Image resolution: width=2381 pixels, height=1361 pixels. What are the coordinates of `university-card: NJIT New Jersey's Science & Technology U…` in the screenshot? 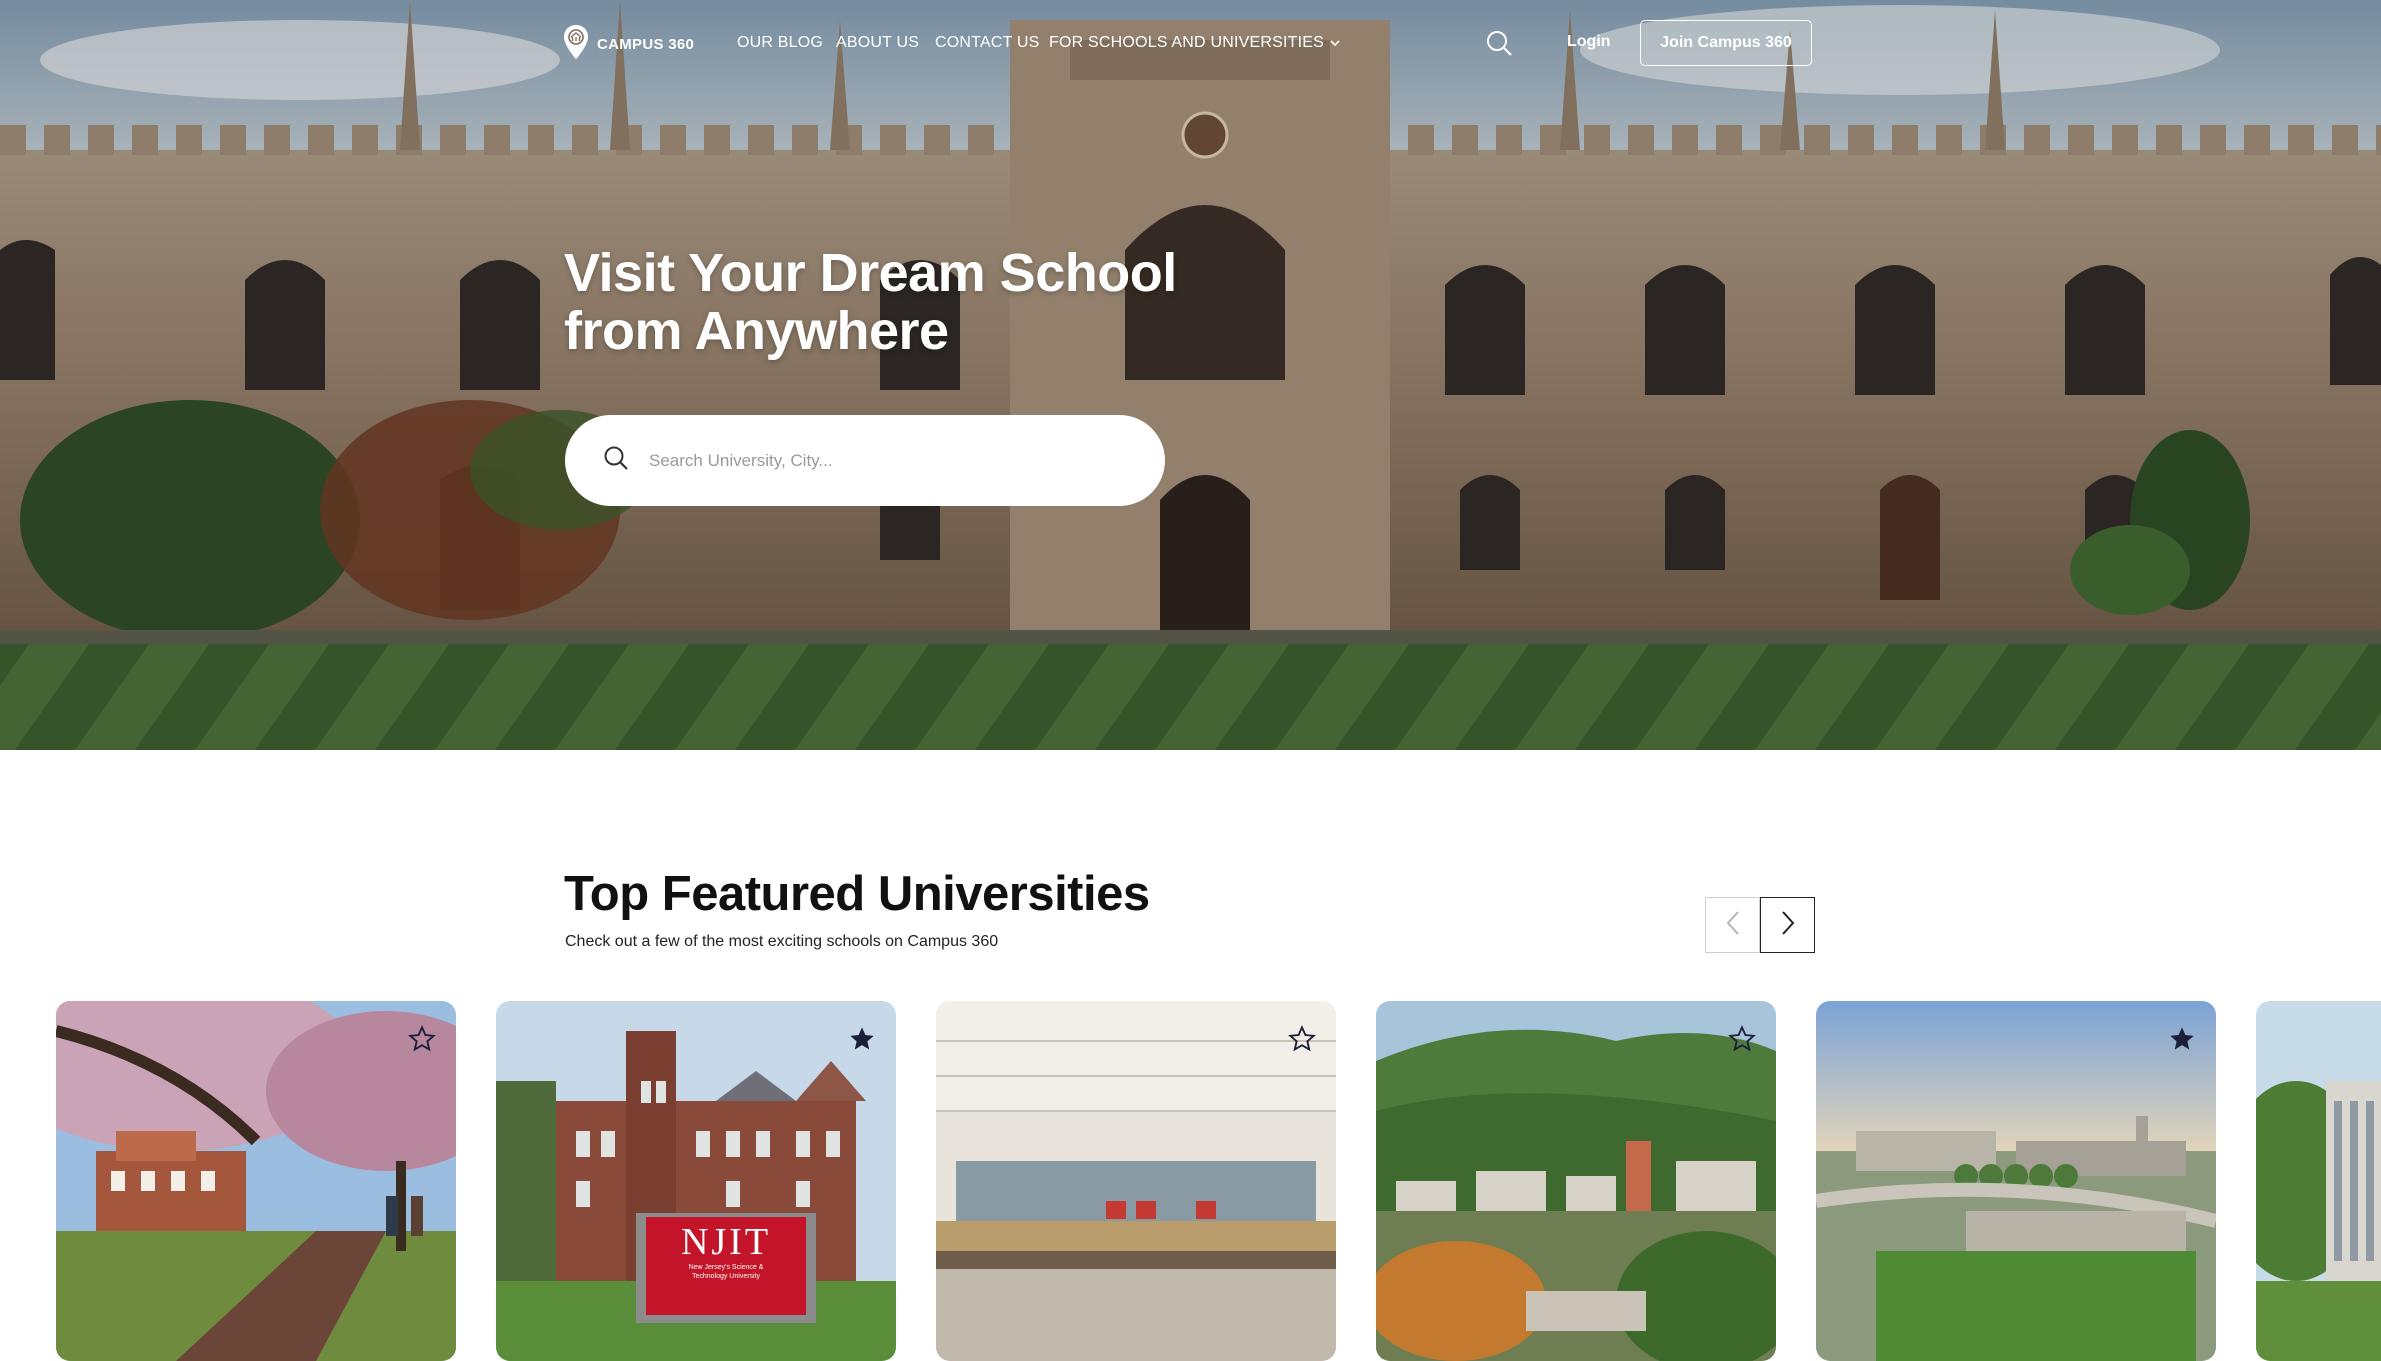 It's located at (696, 1181).